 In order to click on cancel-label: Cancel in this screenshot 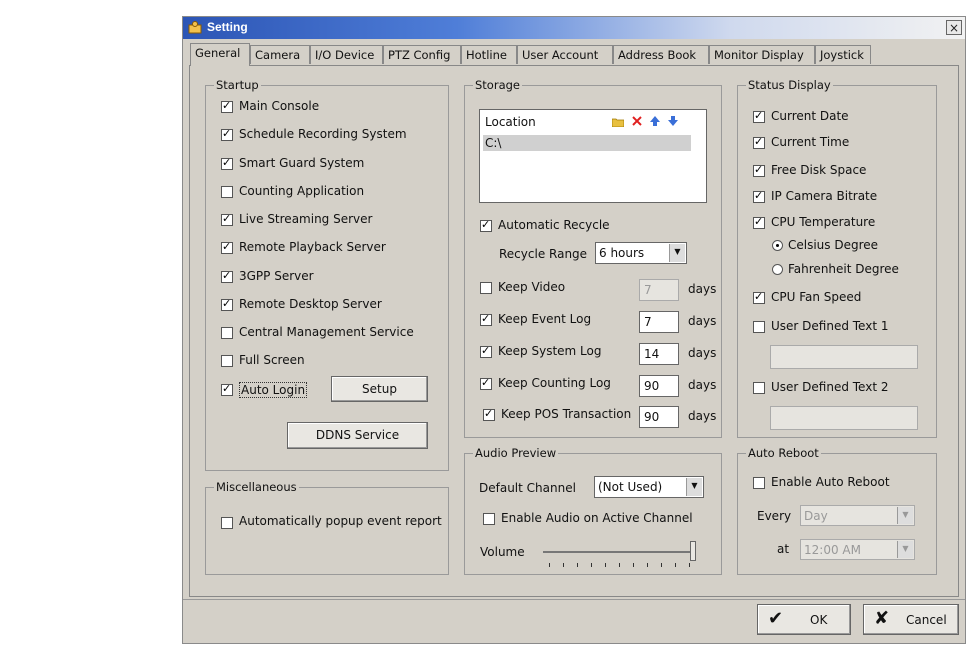, I will do `click(926, 620)`.